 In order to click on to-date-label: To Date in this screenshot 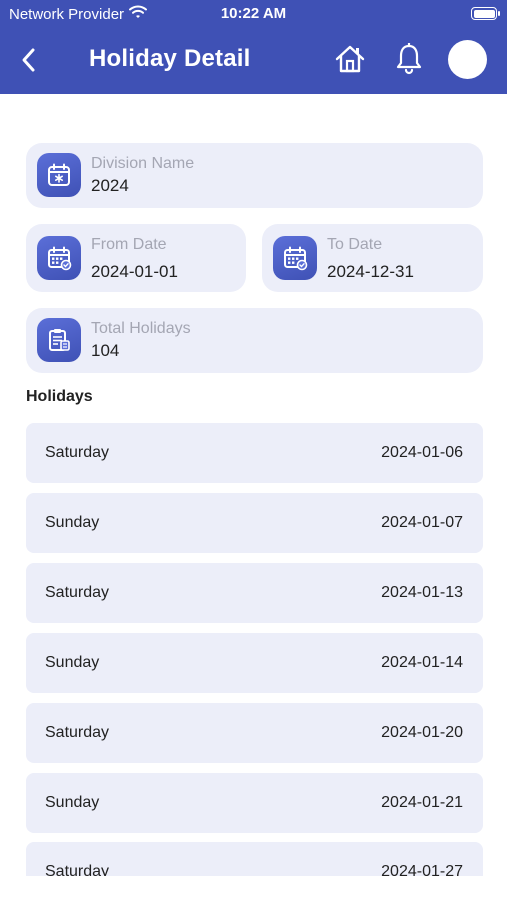, I will do `click(355, 244)`.